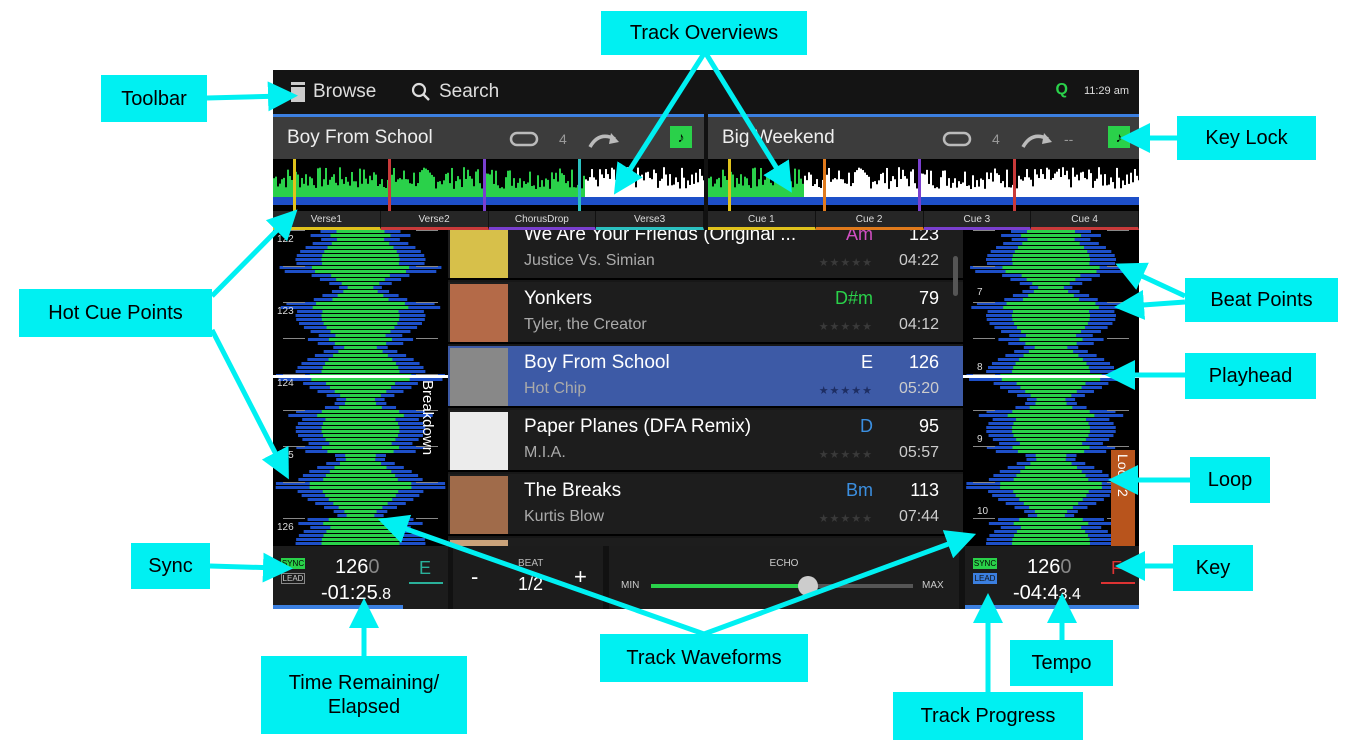 Image resolution: width=1354 pixels, height=749 pixels. What do you see at coordinates (589, 260) in the screenshot?
I see `track-artist: Justice Vs. Simian` at bounding box center [589, 260].